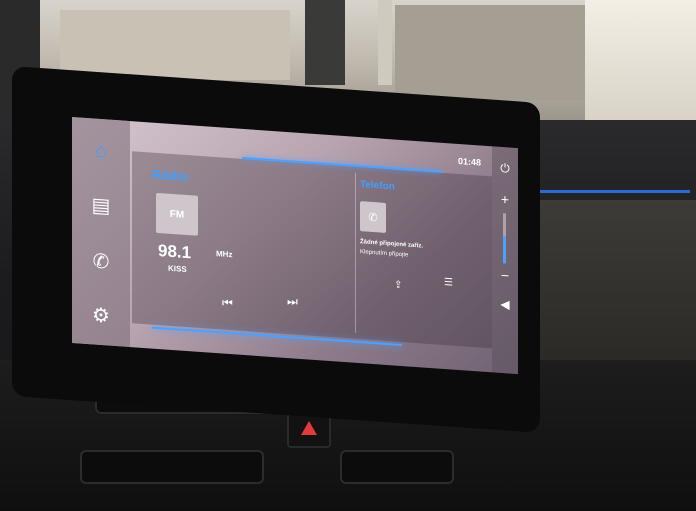 The height and width of the screenshot is (511, 696). Describe the element at coordinates (224, 254) in the screenshot. I see `frequency-unit: MHz` at that location.